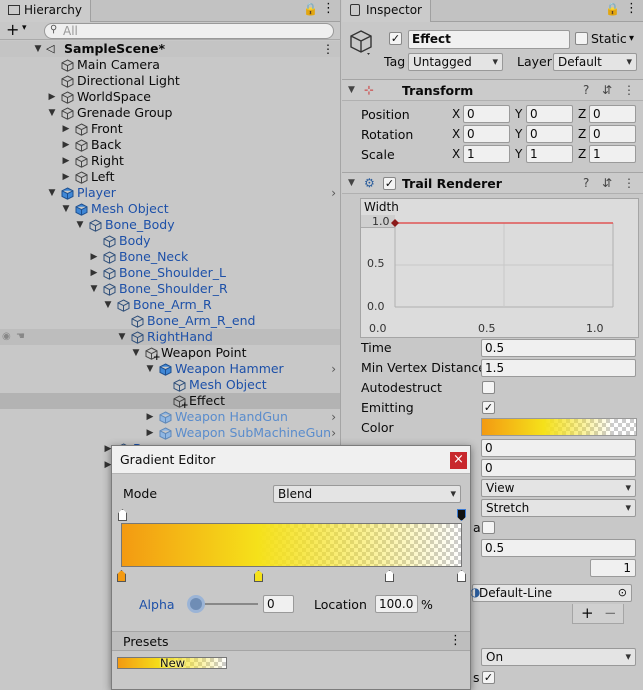 Image resolution: width=643 pixels, height=690 pixels. What do you see at coordinates (587, 613) in the screenshot?
I see `add-element-button: +` at bounding box center [587, 613].